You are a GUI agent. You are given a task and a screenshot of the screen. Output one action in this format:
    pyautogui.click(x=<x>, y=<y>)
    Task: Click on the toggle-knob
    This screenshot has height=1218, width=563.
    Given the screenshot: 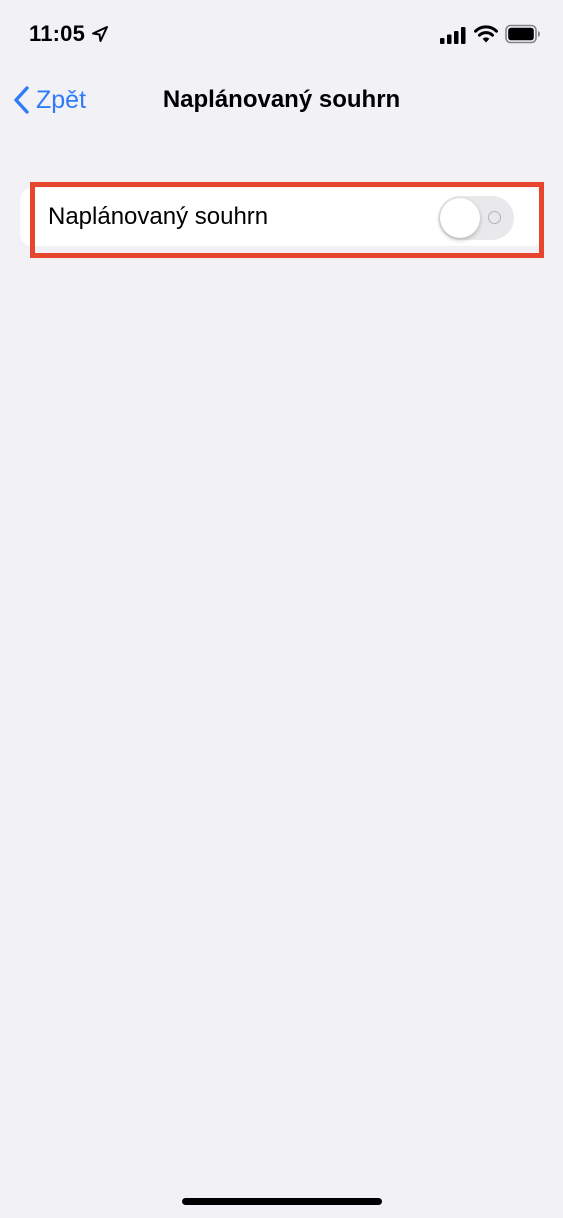 What is the action you would take?
    pyautogui.click(x=460, y=218)
    